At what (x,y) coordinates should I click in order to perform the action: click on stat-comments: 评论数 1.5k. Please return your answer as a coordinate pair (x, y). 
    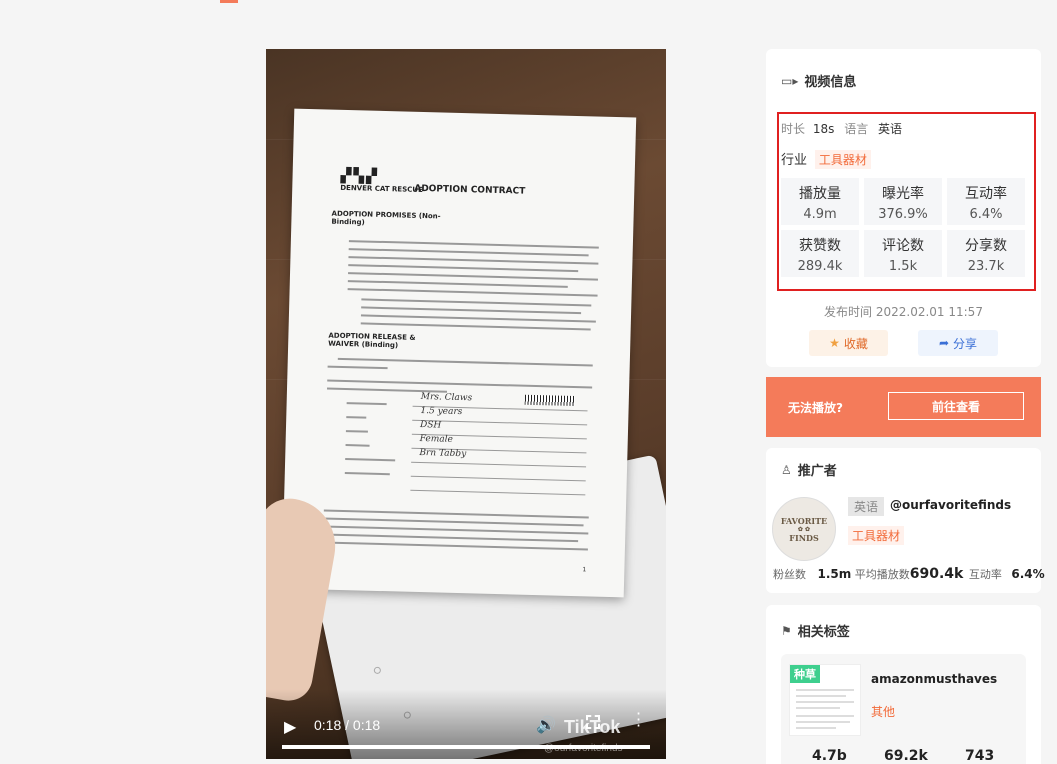
    Looking at the image, I should click on (903, 253).